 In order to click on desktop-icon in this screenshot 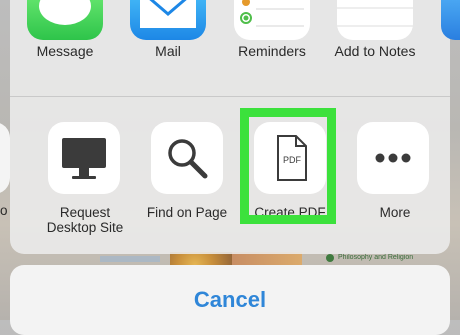, I will do `click(84, 158)`.